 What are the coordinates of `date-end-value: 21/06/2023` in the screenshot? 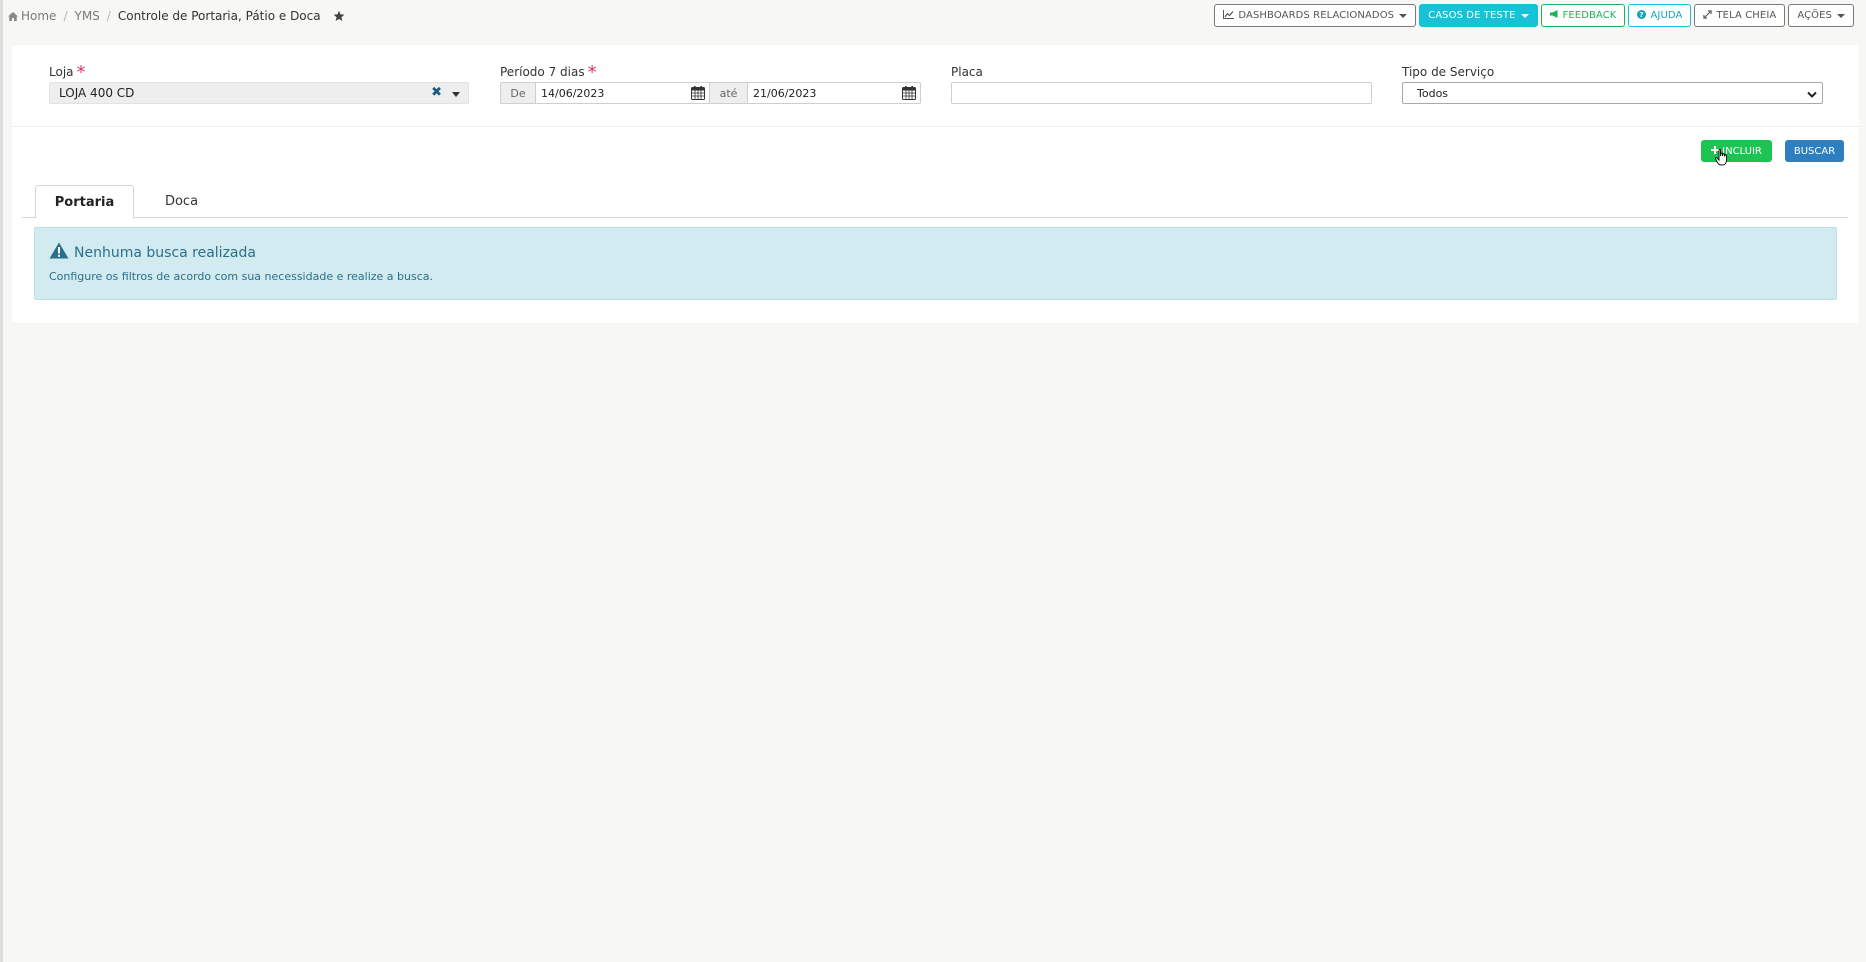 It's located at (785, 93).